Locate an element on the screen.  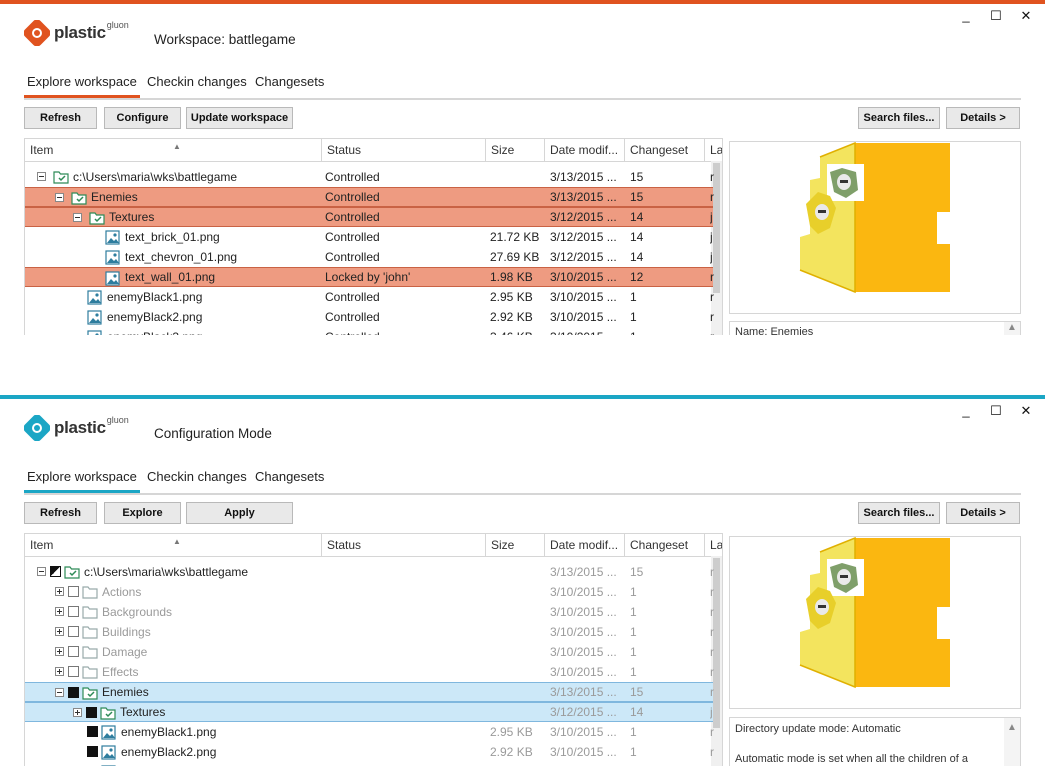
configure-button: Configure is located at coordinates (142, 118).